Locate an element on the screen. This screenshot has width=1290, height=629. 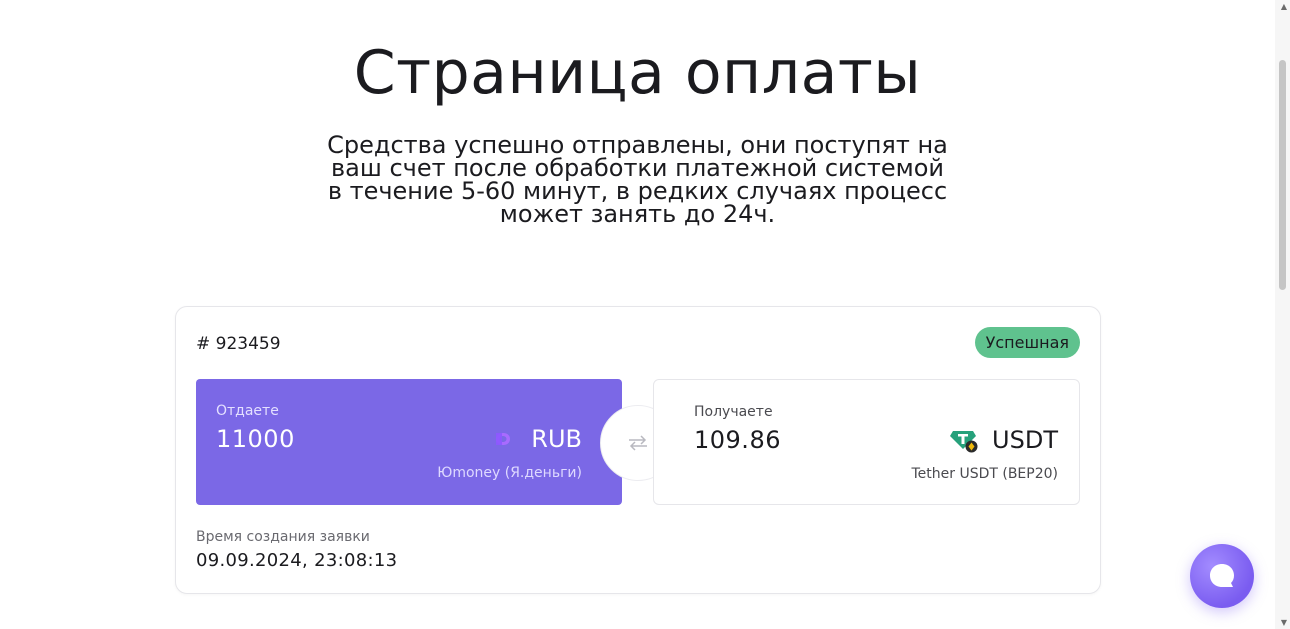
receive-currency: USDT is located at coordinates (1004, 440).